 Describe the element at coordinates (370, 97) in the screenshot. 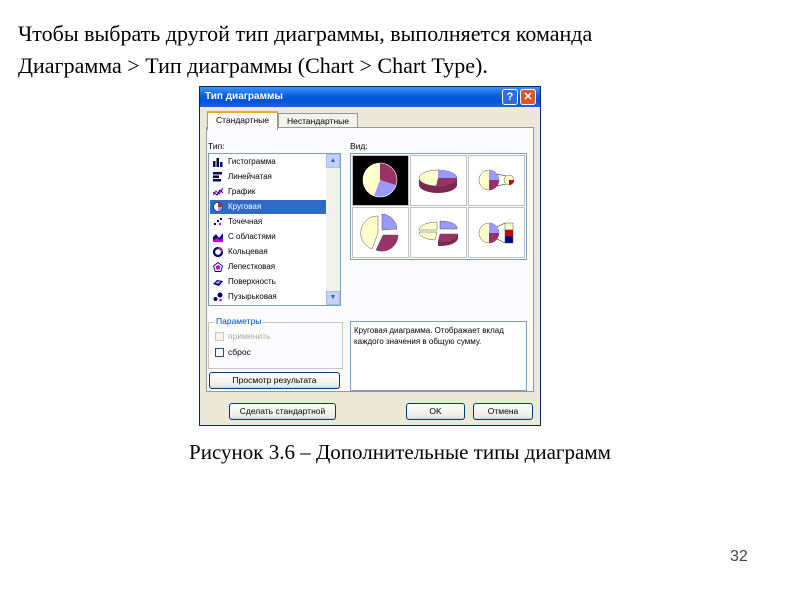

I see `dialog-titlebar: Тип диаграммы ? ✕` at that location.